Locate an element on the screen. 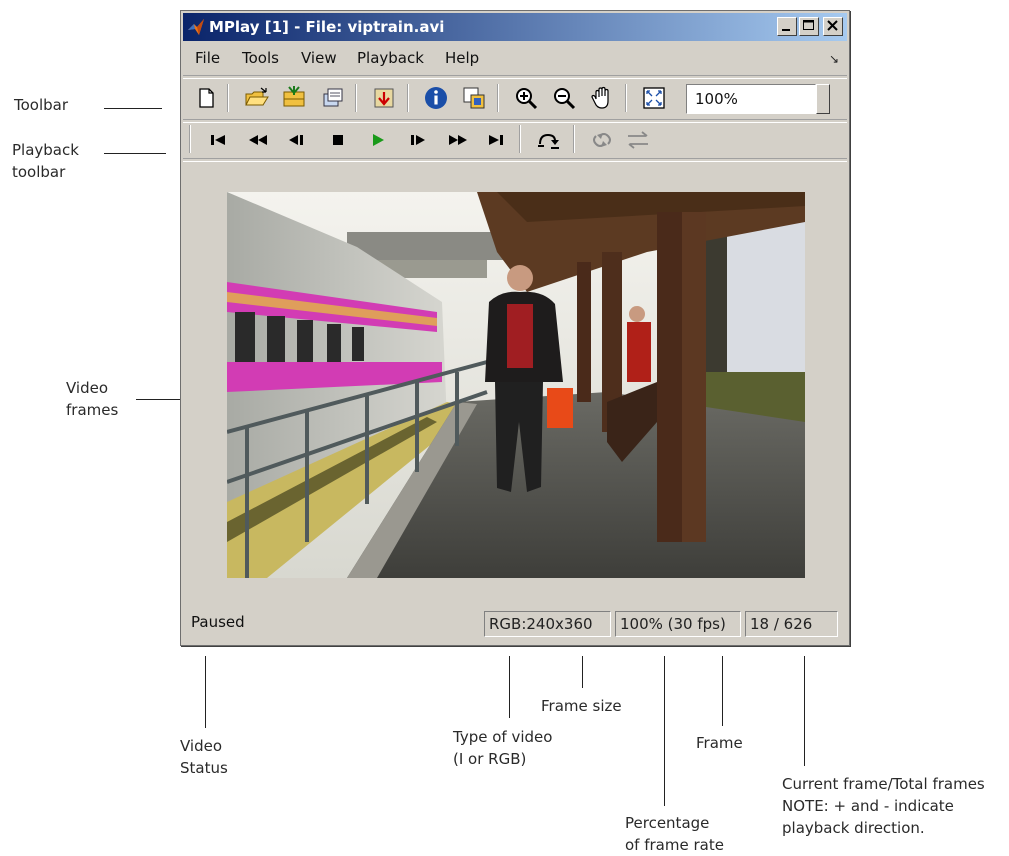 The width and height of the screenshot is (1009, 856). open-folder-icon is located at coordinates (256, 98).